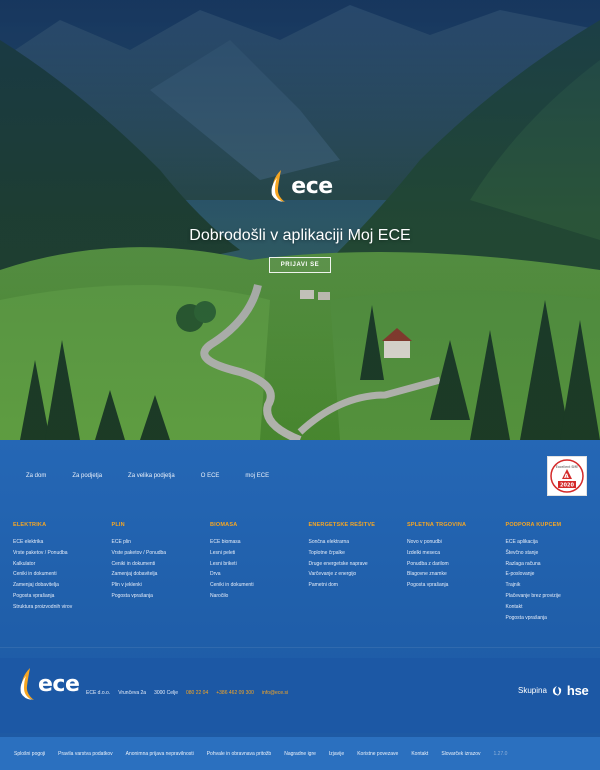 This screenshot has width=600, height=770. What do you see at coordinates (235, 693) in the screenshot?
I see `company-phone: +386 462 09 300` at bounding box center [235, 693].